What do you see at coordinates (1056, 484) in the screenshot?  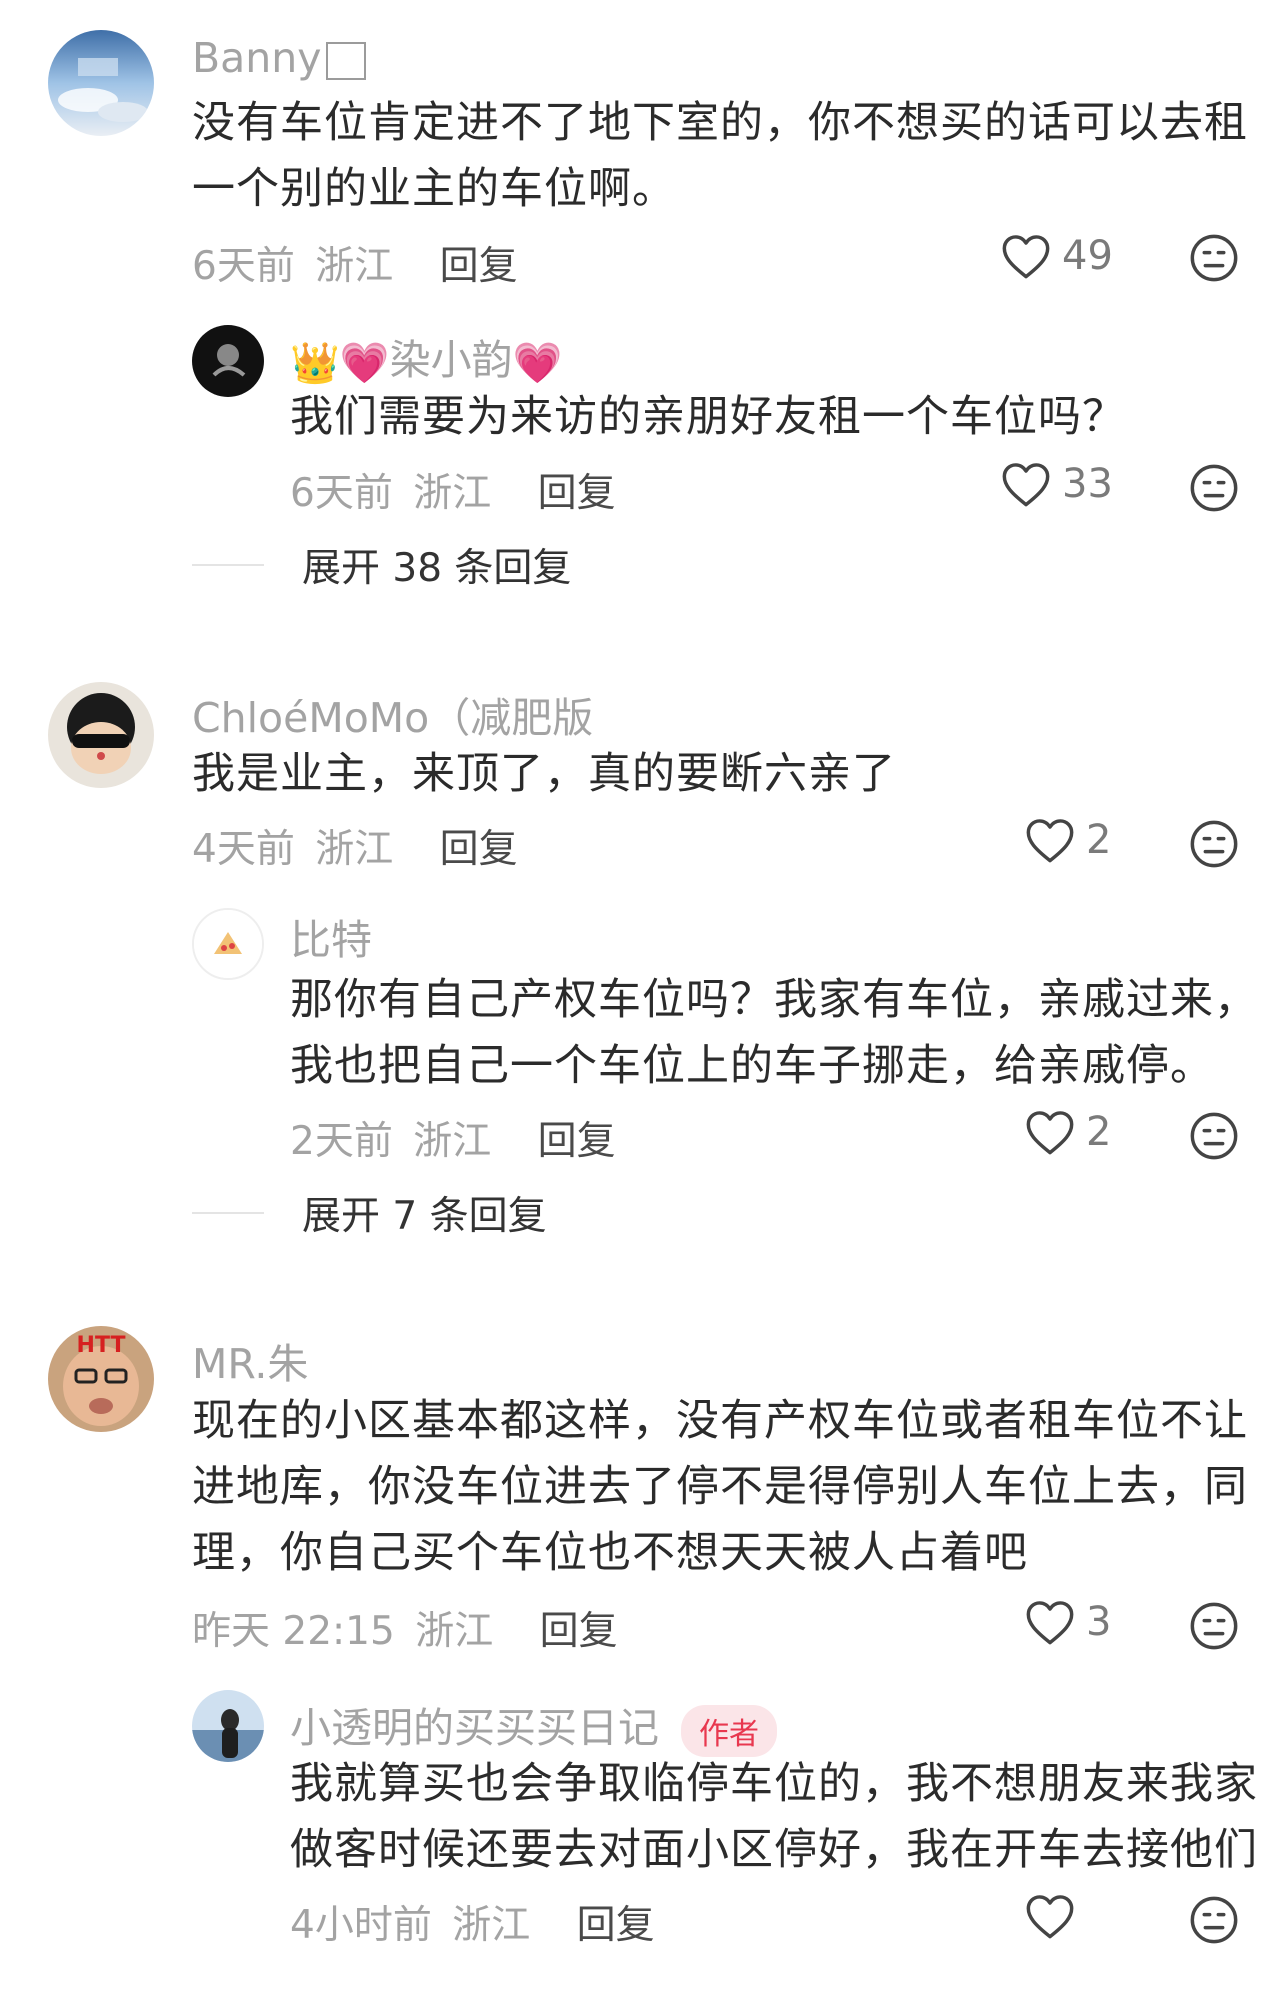 I see `like-button: 33` at bounding box center [1056, 484].